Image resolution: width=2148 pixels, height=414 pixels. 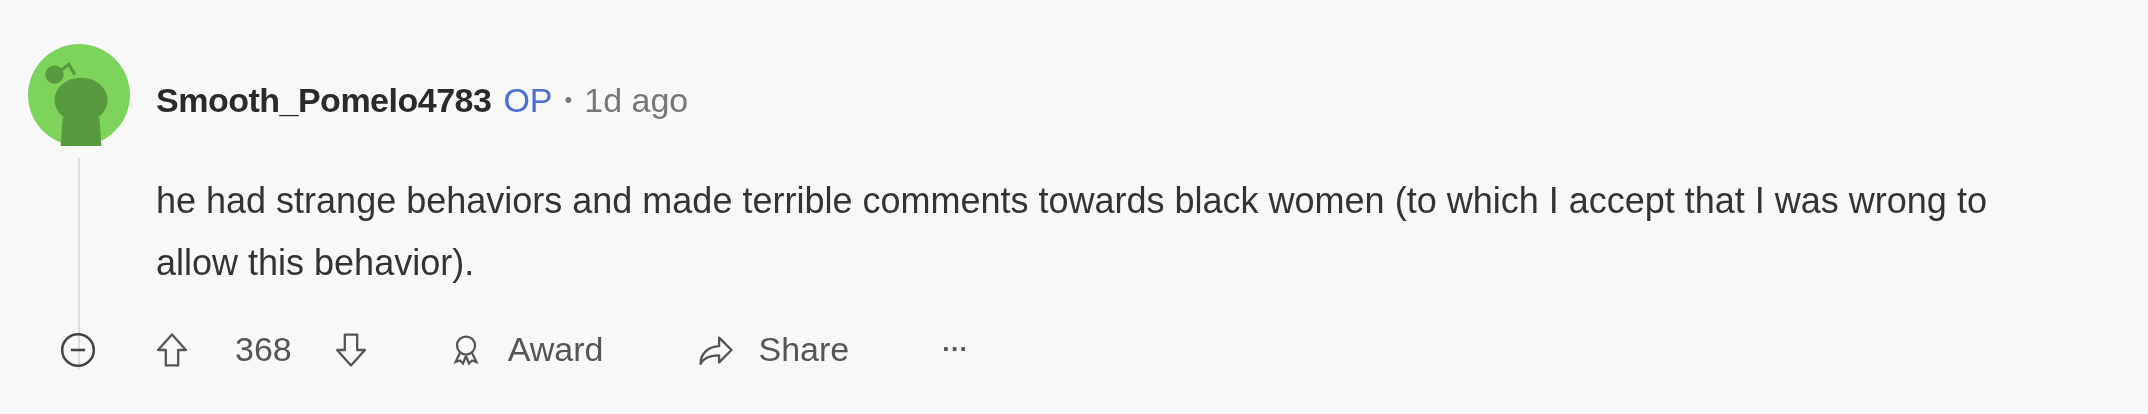 I want to click on upvote-button, so click(x=172, y=349).